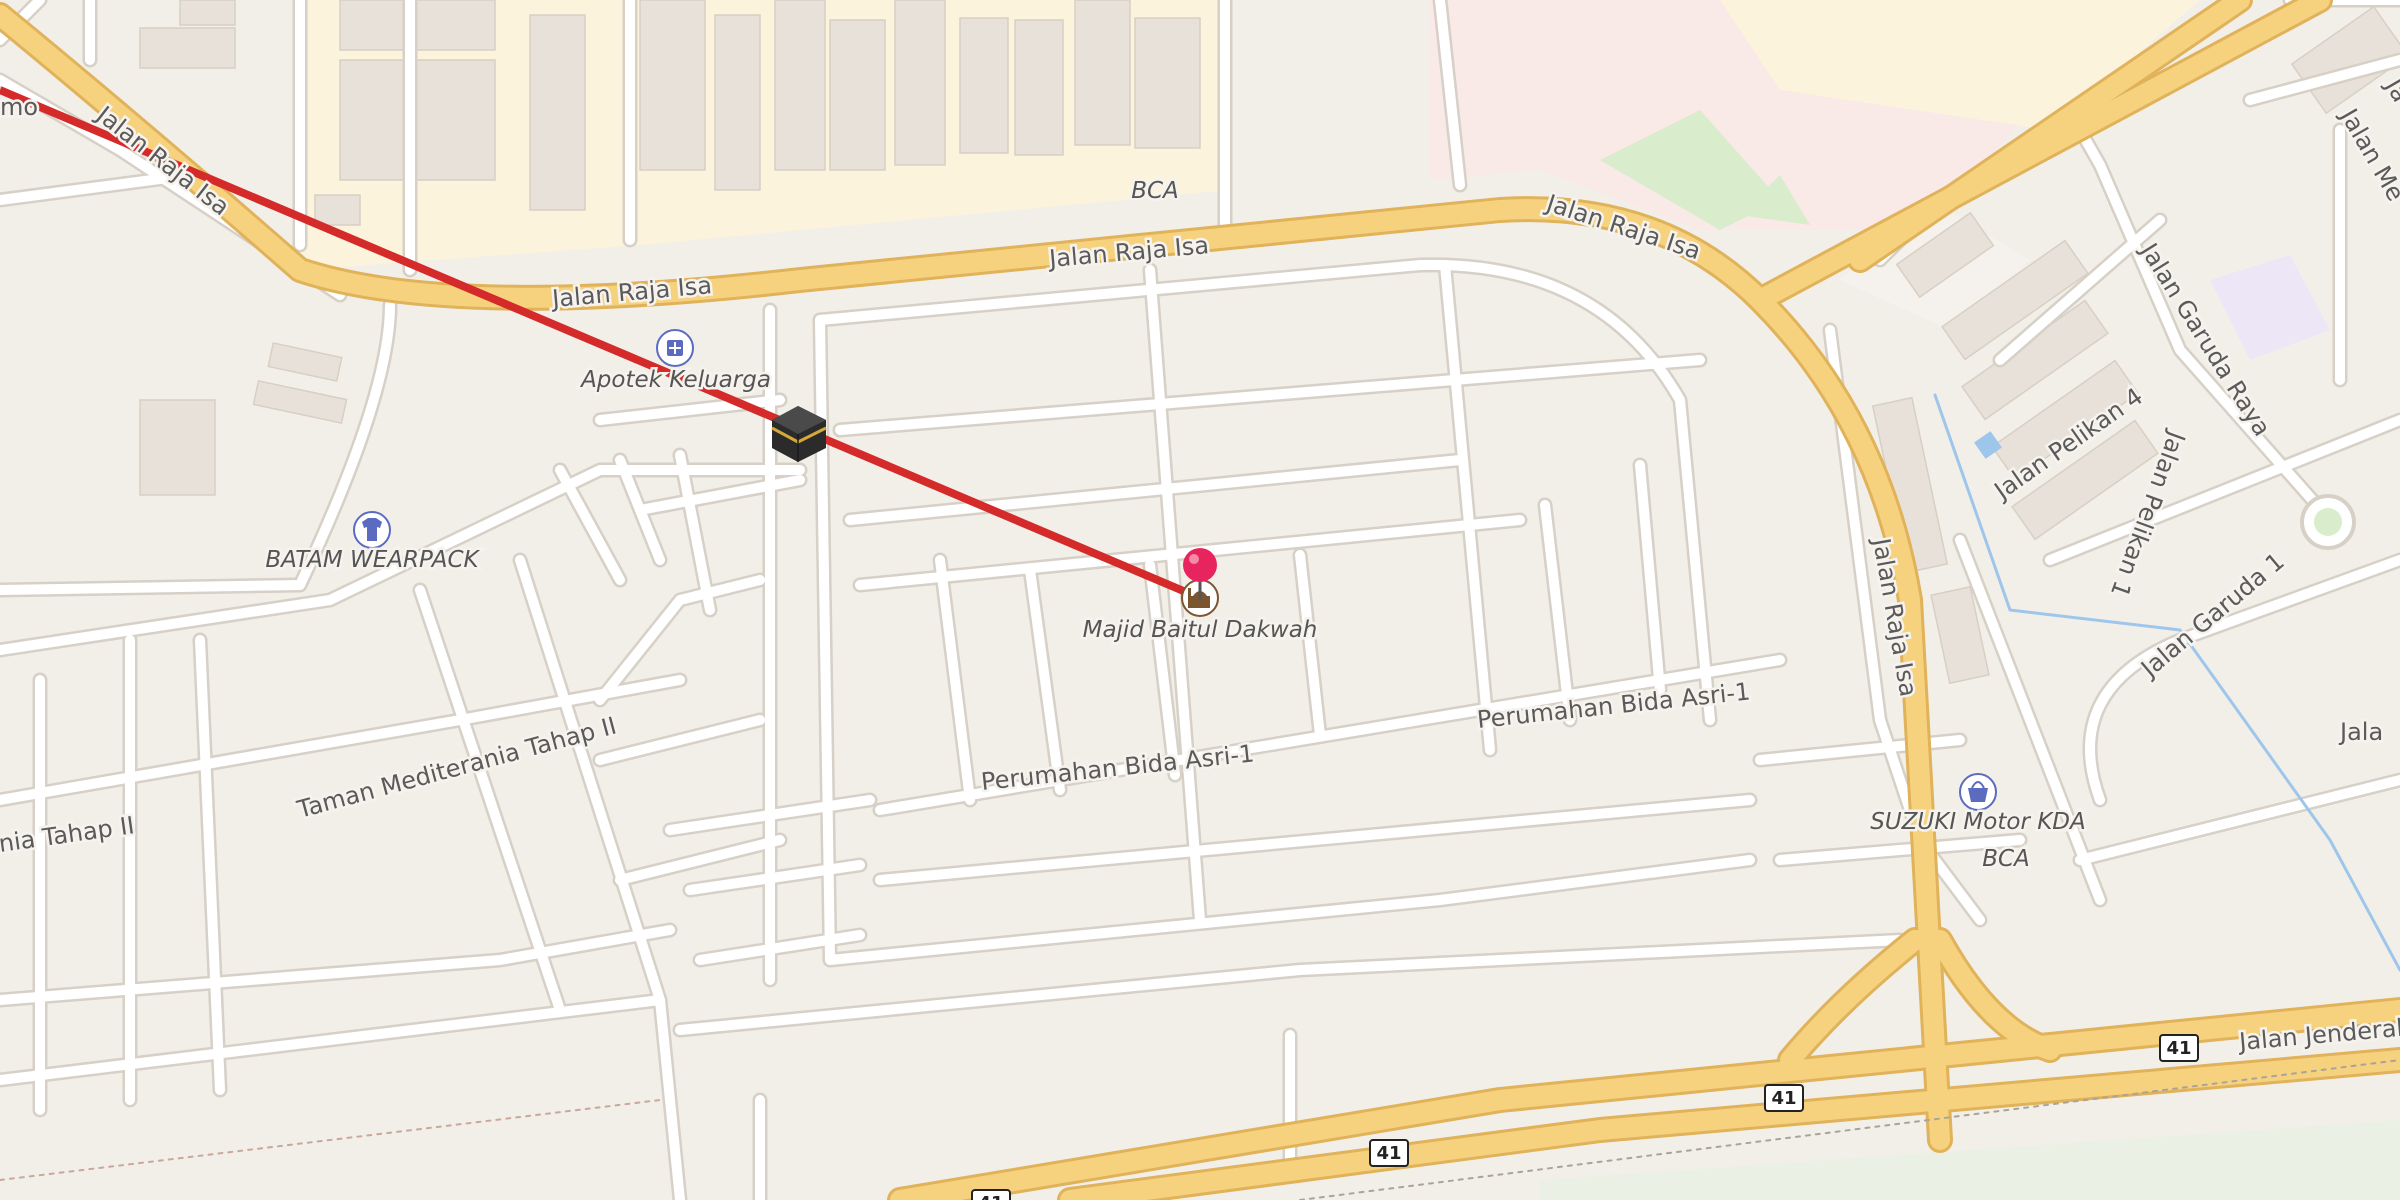 The width and height of the screenshot is (2400, 1200). What do you see at coordinates (19, 107) in the screenshot?
I see `street-label-mo-partial: mo` at bounding box center [19, 107].